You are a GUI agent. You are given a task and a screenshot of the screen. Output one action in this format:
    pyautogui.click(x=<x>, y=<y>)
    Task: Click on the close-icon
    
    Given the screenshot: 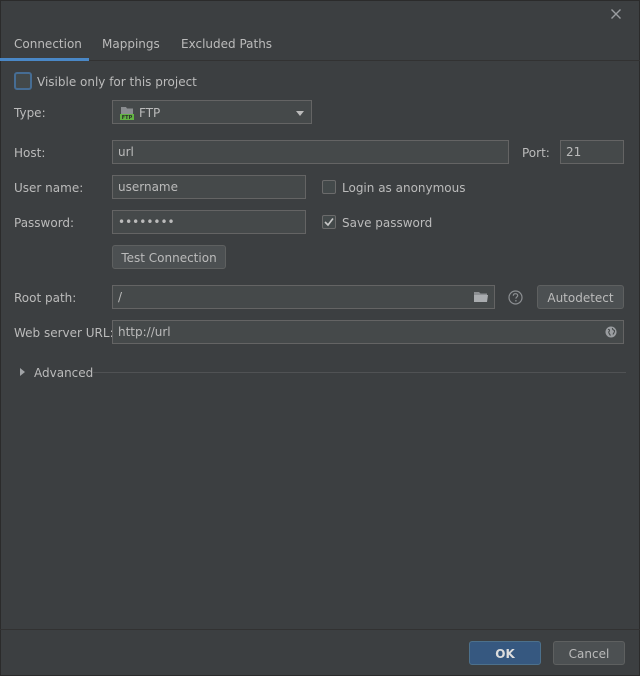 What is the action you would take?
    pyautogui.click(x=616, y=14)
    